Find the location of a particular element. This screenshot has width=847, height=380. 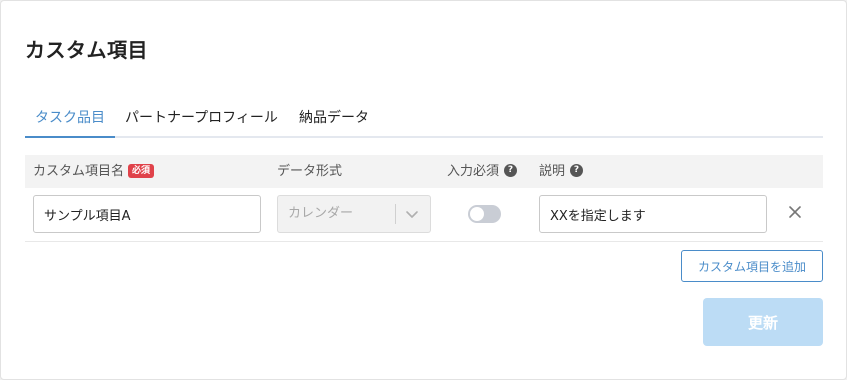

header-required: 入力必須? is located at coordinates (482, 171).